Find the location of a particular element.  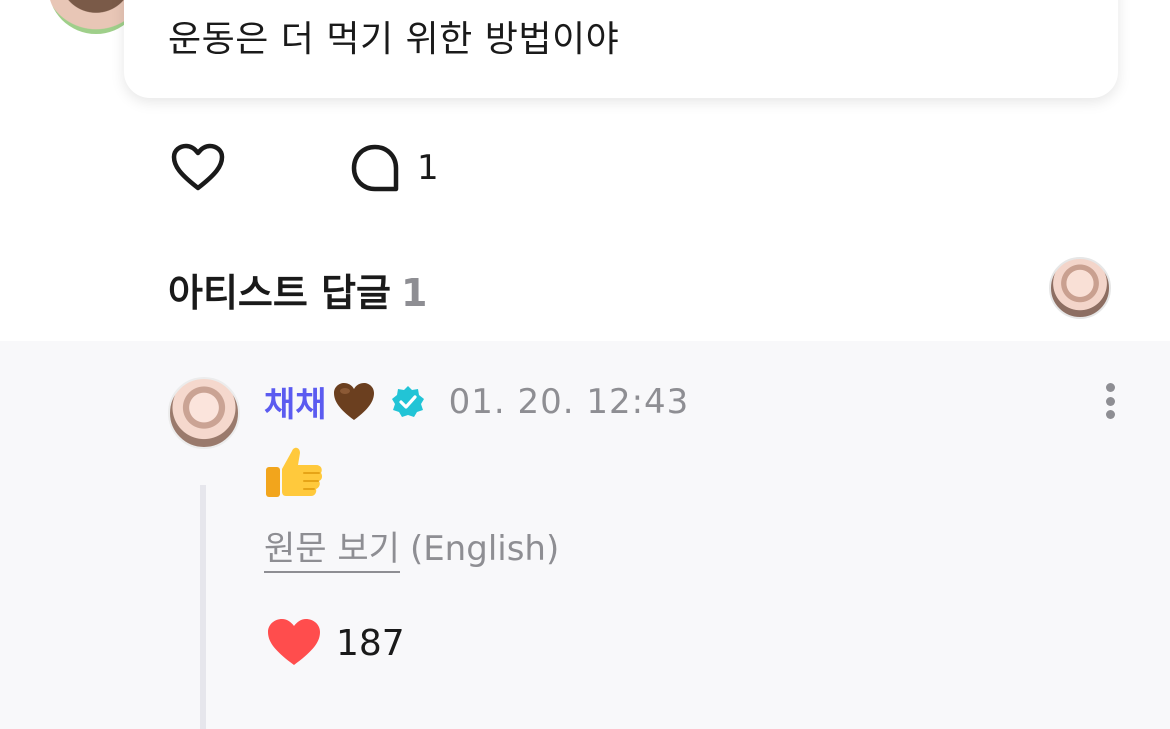

view-original-link: 원문 보기 is located at coordinates (332, 551).